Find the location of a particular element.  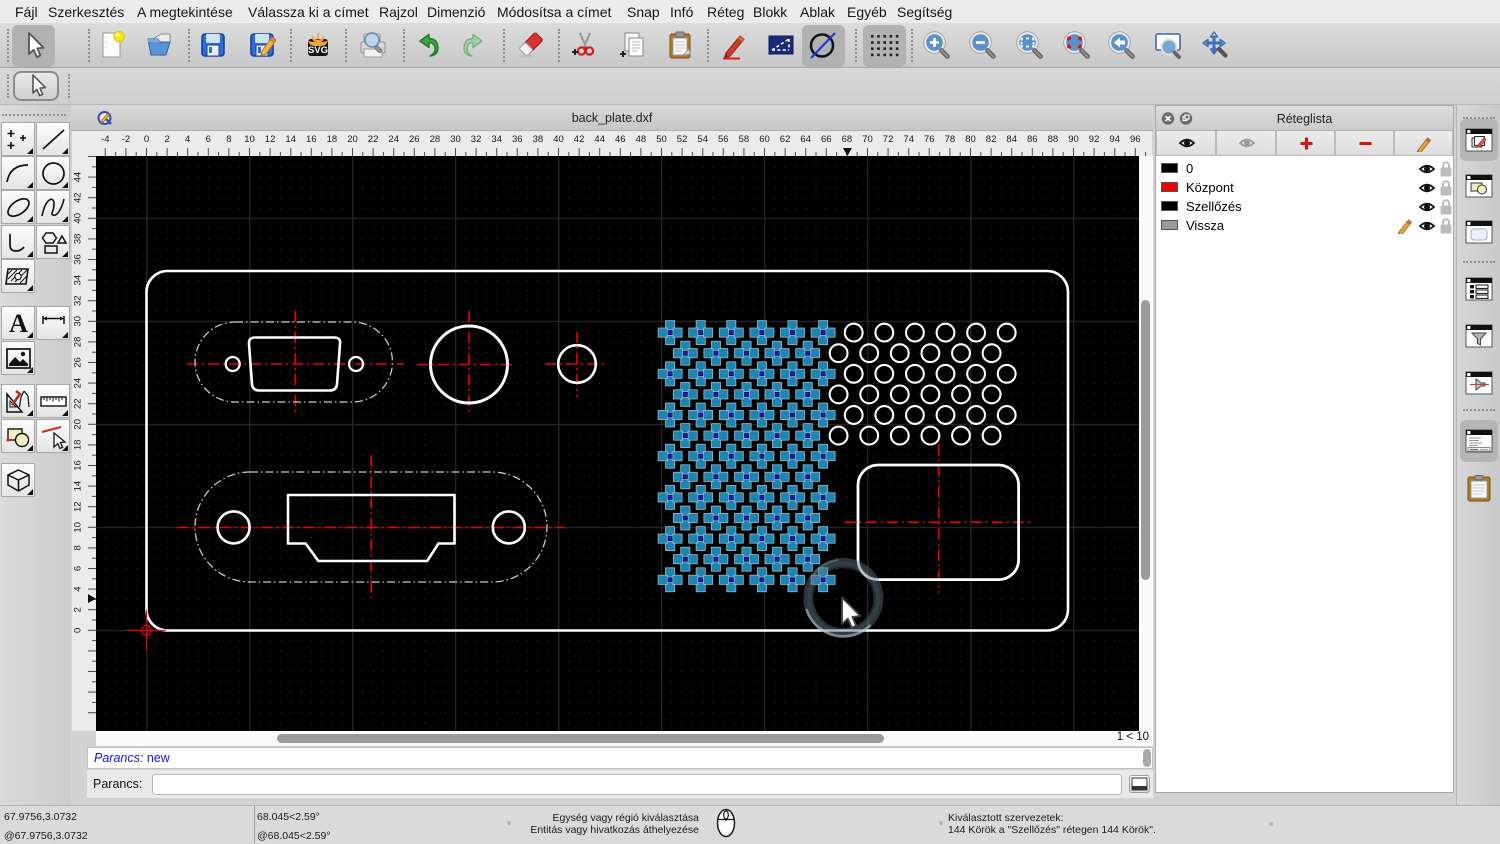

svg-text: 72 is located at coordinates (888, 139).